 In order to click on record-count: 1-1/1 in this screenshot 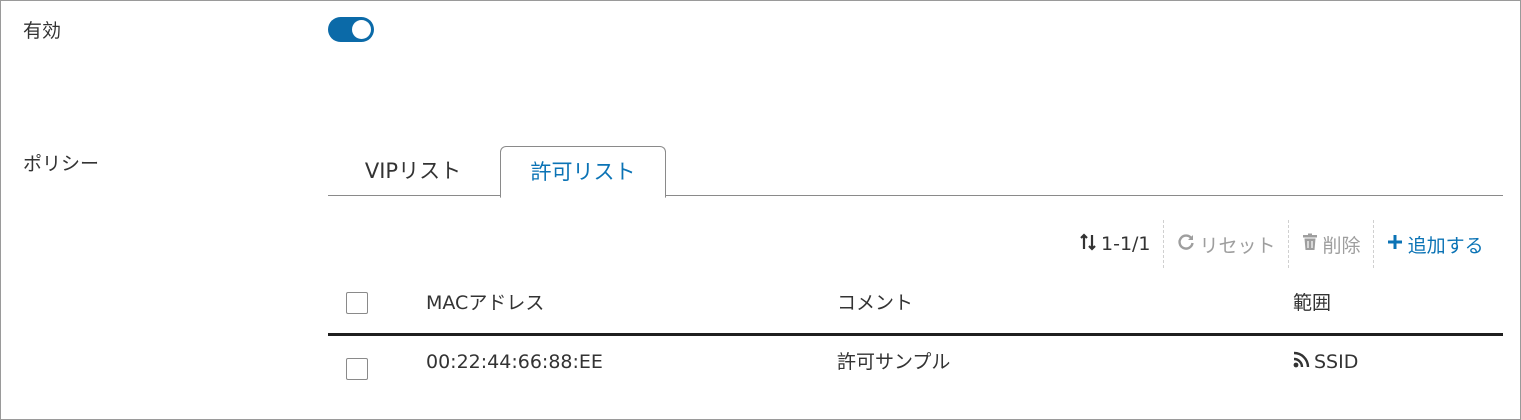, I will do `click(1121, 244)`.